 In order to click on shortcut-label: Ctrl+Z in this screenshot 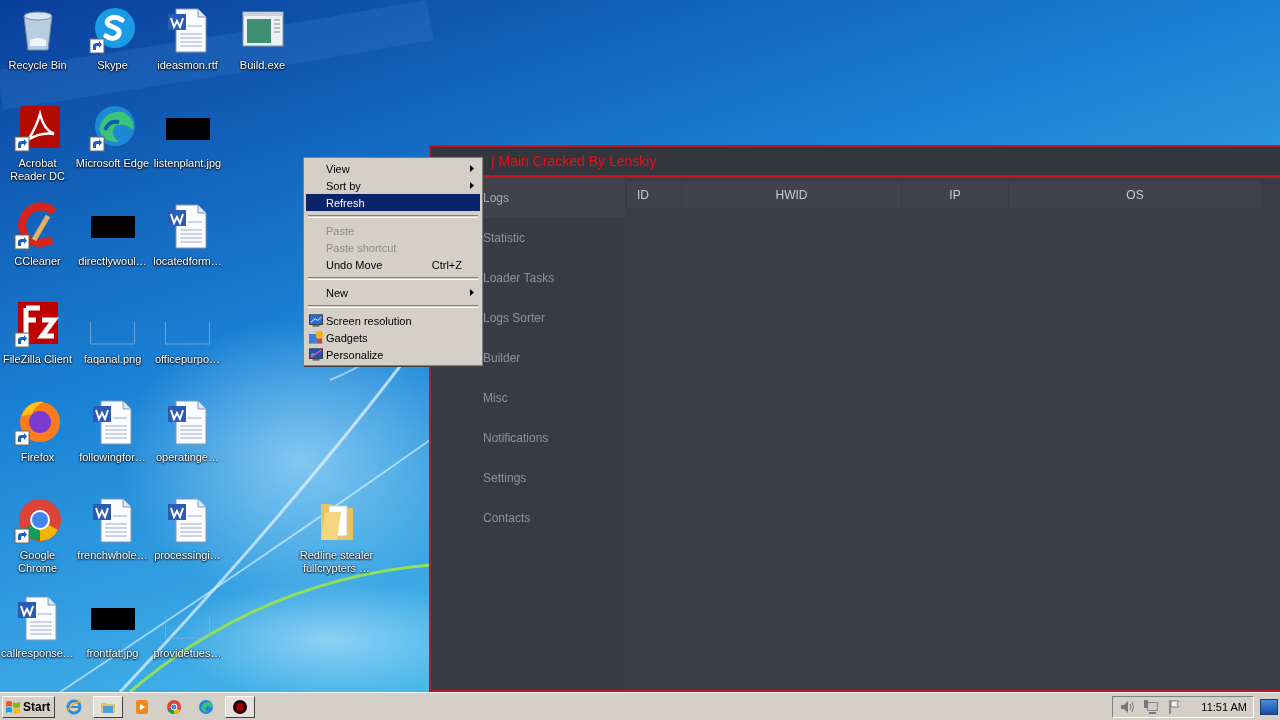, I will do `click(446, 264)`.